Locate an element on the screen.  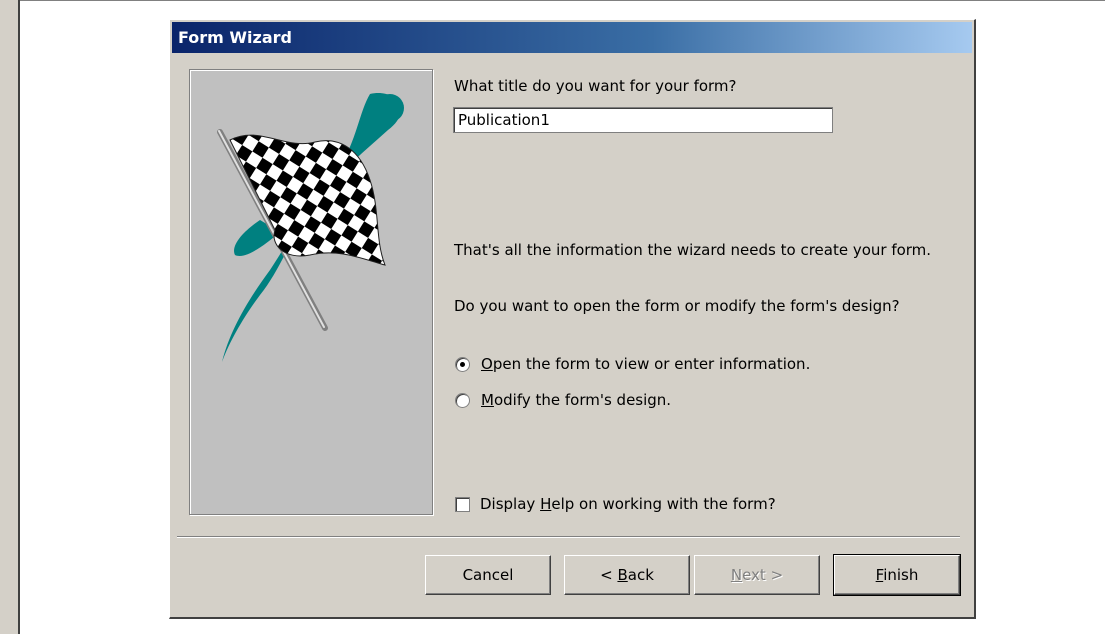
title-question-label: What title do you want for your form? is located at coordinates (595, 86).